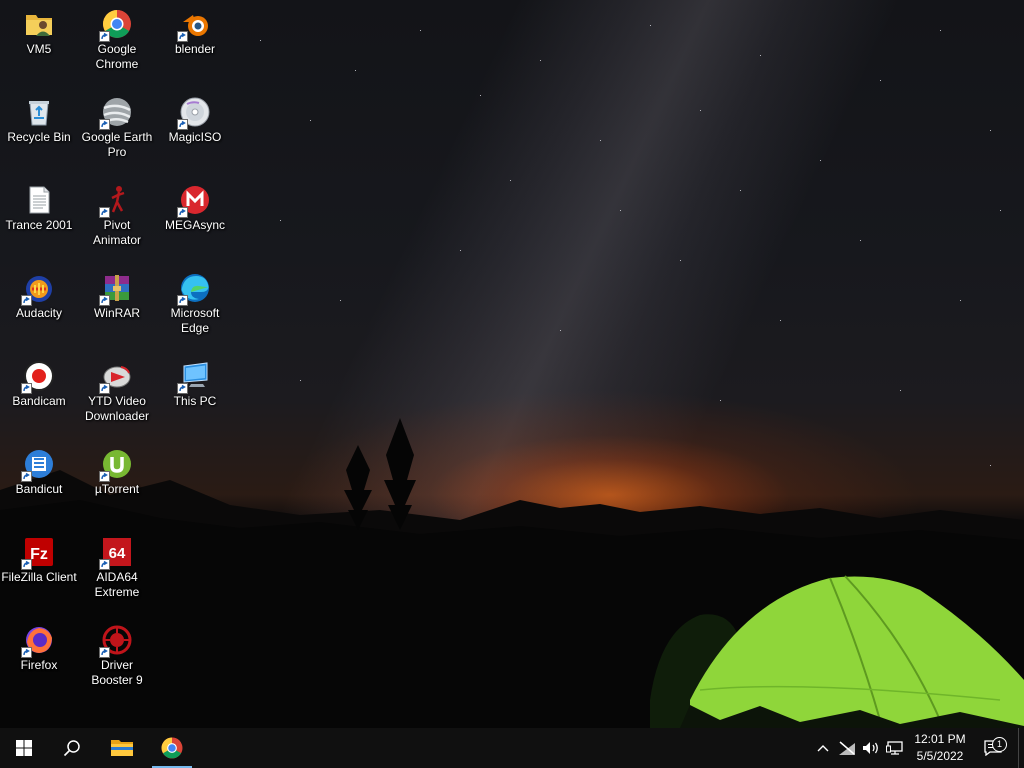 The image size is (1024, 768). I want to click on desktop-icon-trance-2001: Trance 2001, so click(39, 222).